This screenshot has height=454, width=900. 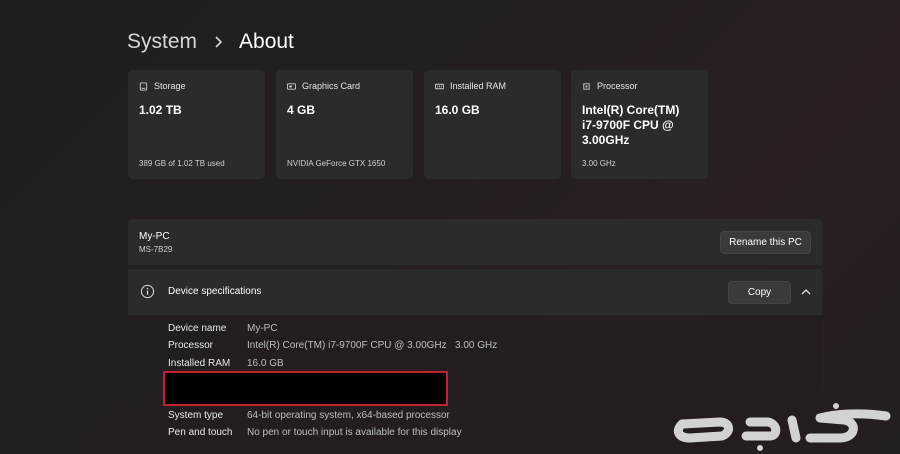 What do you see at coordinates (331, 86) in the screenshot?
I see `card-title: Graphics Card` at bounding box center [331, 86].